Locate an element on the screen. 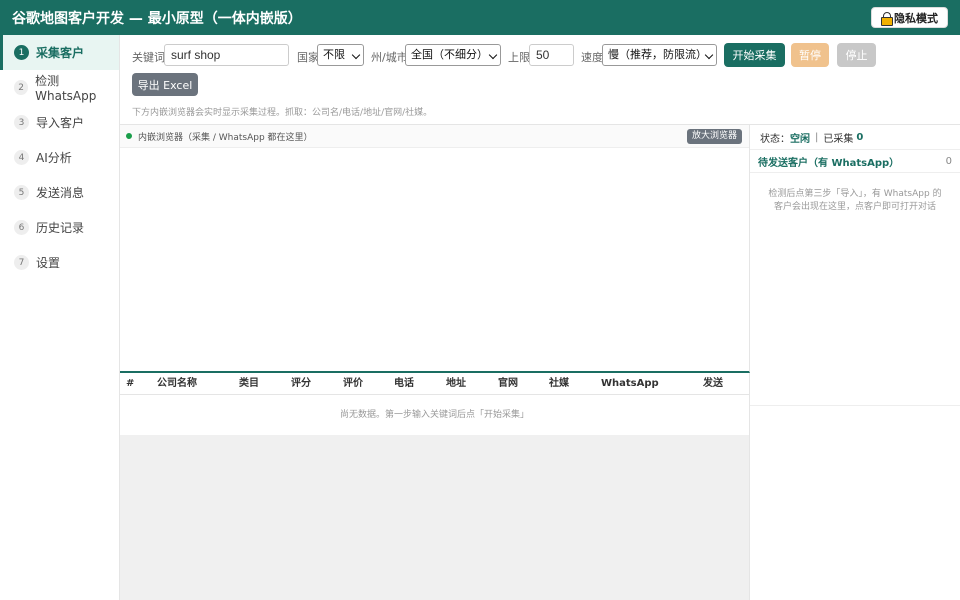 This screenshot has height=600, width=960. step-number: 4 is located at coordinates (21, 157).